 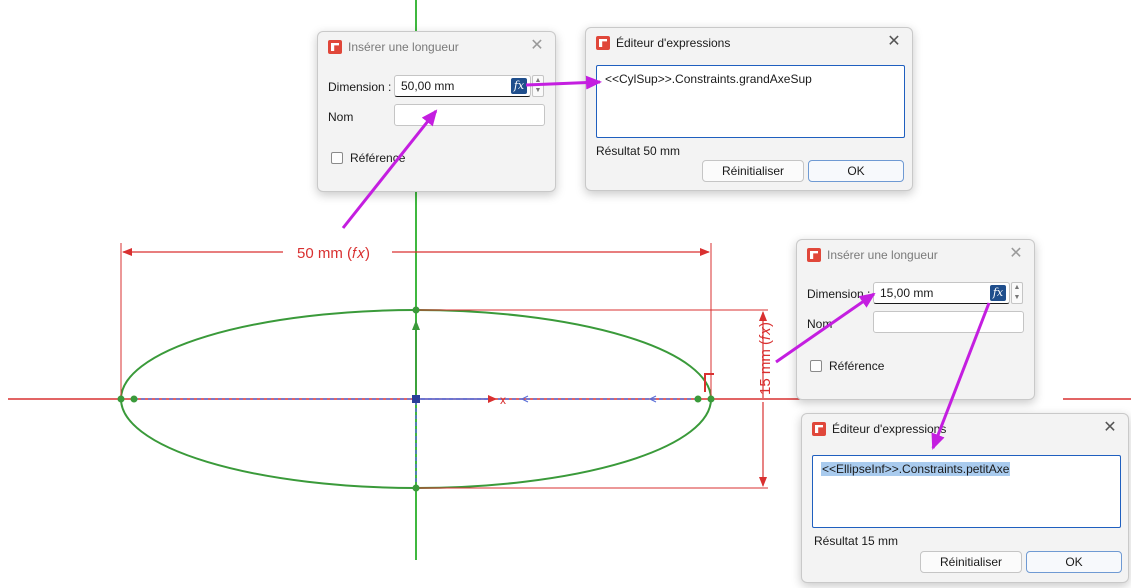 What do you see at coordinates (121, 399) in the screenshot?
I see `point-left-vertex` at bounding box center [121, 399].